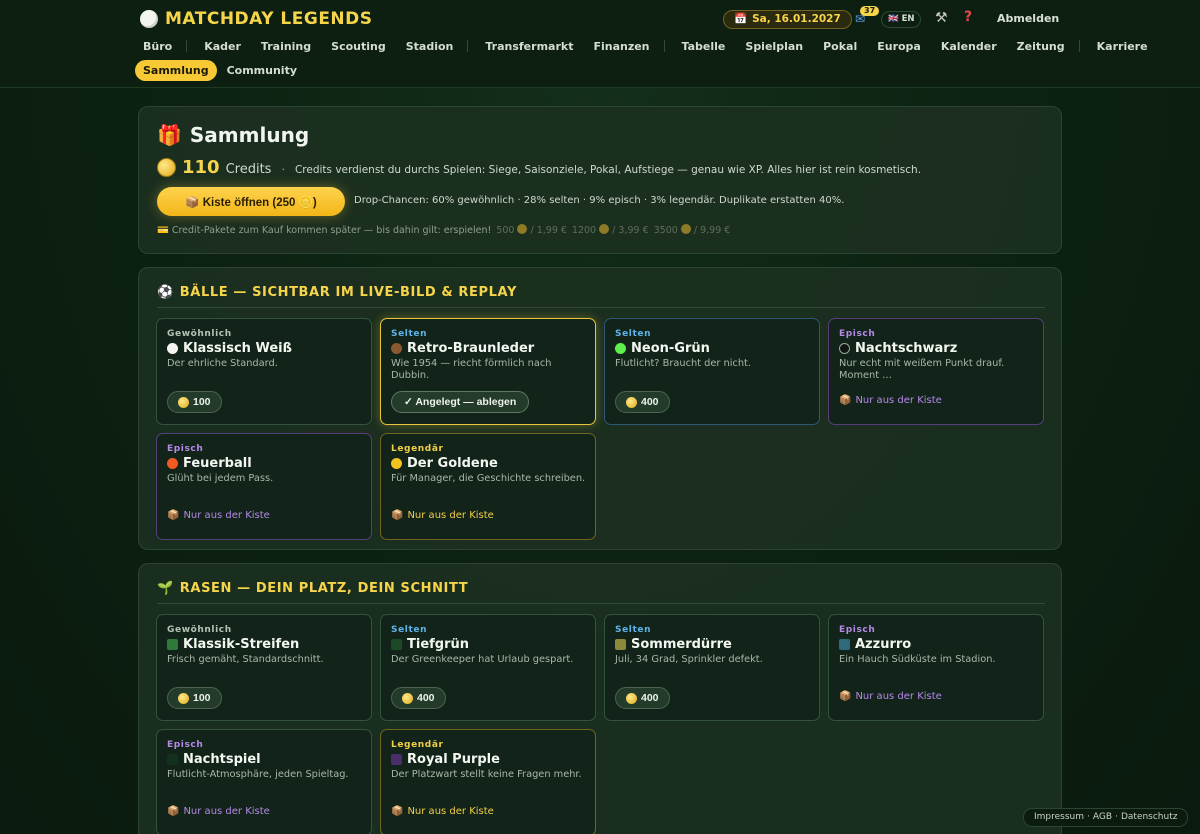  What do you see at coordinates (460, 402) in the screenshot?
I see `unequip-button: ✓ Angelegt — ablegen` at bounding box center [460, 402].